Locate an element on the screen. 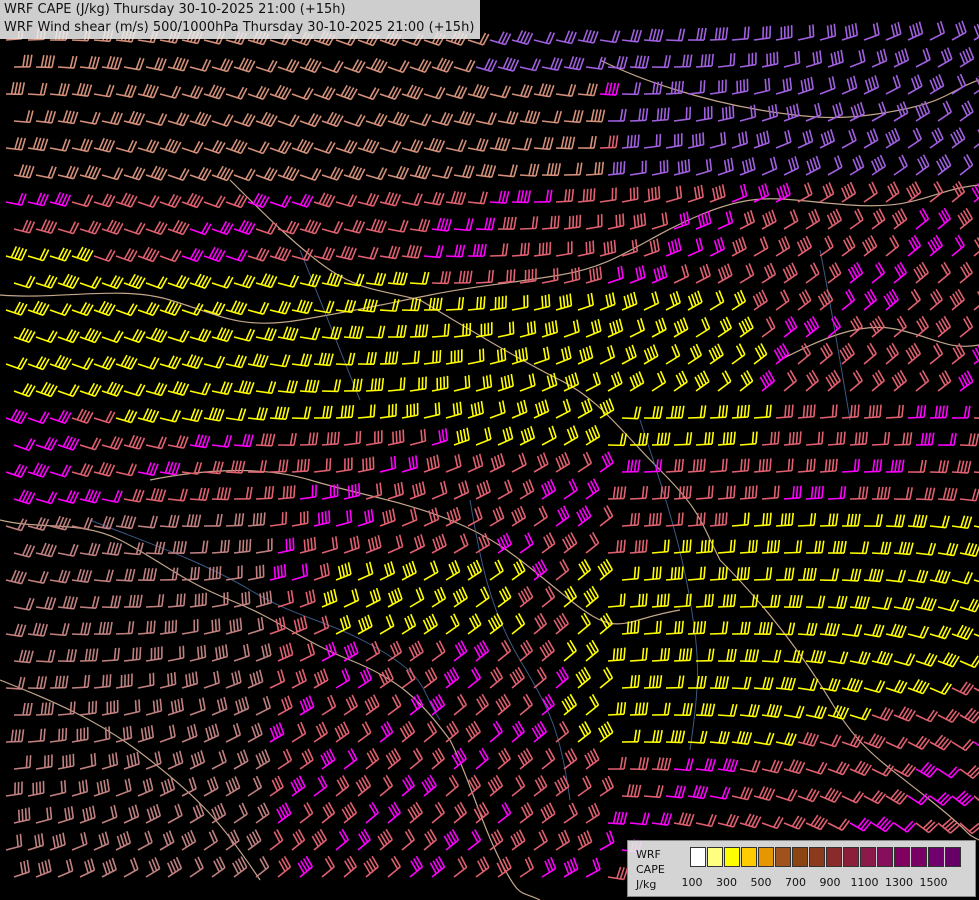 This screenshot has width=979, height=900. legend-label-unit: J/kg is located at coordinates (646, 884).